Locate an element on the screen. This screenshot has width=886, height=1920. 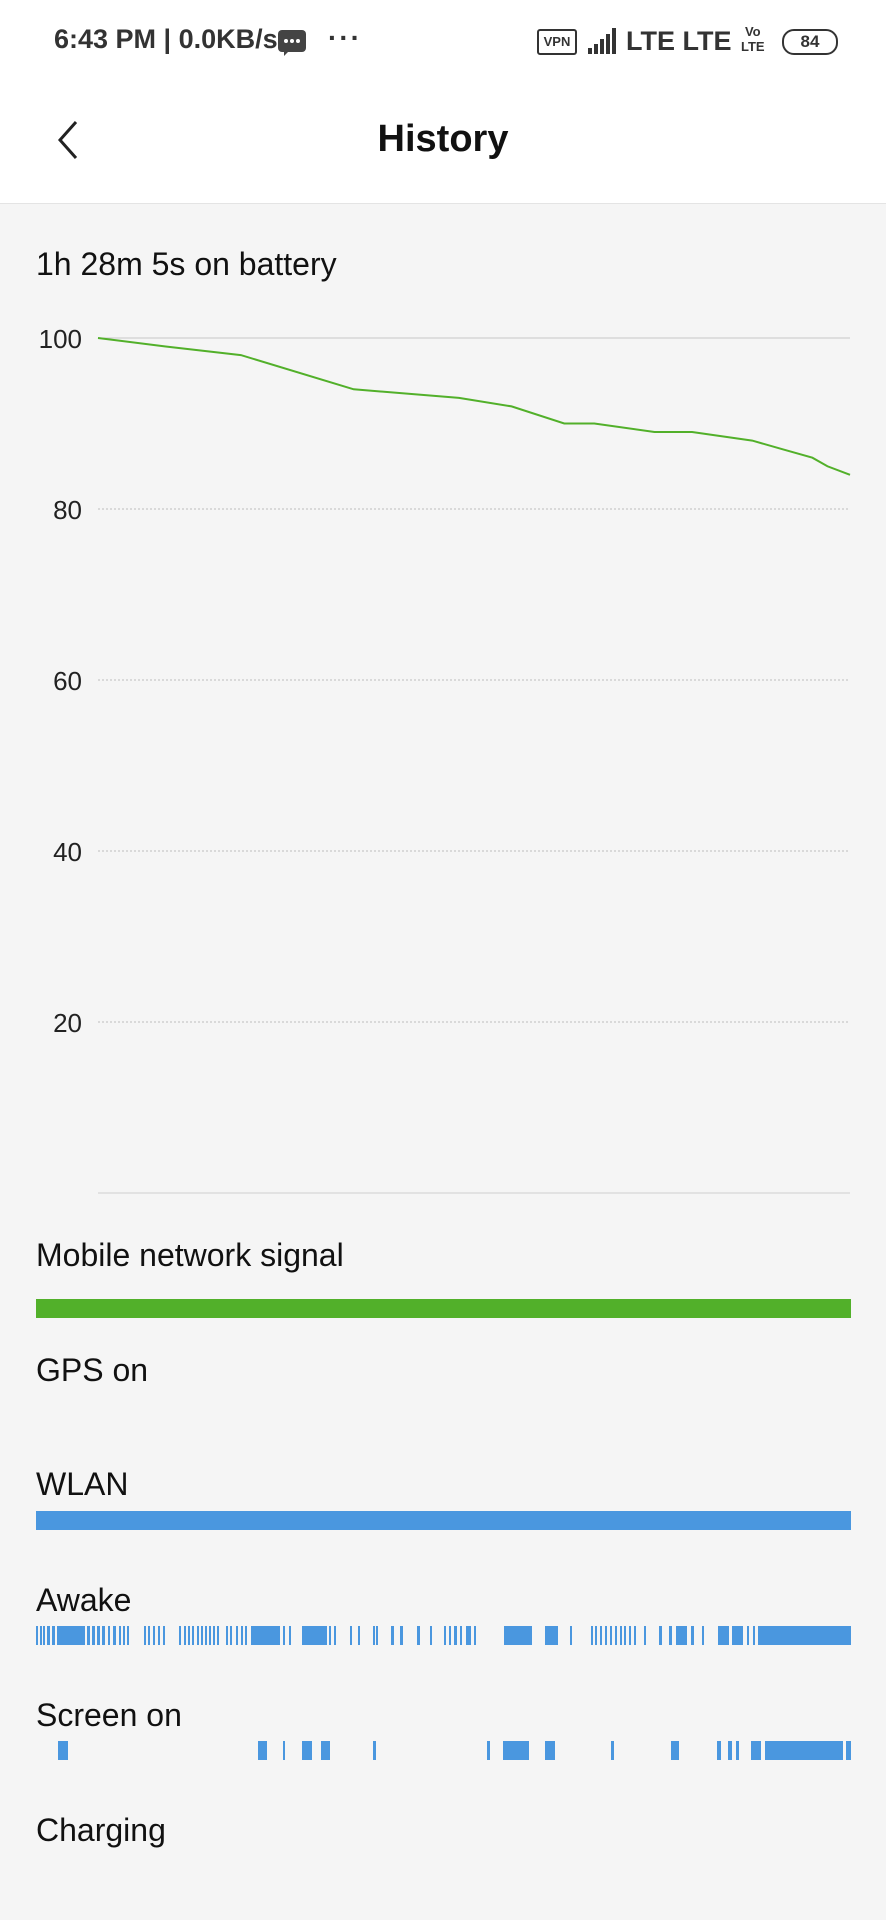
track-label: Mobile network signal is located at coordinates (190, 1255).